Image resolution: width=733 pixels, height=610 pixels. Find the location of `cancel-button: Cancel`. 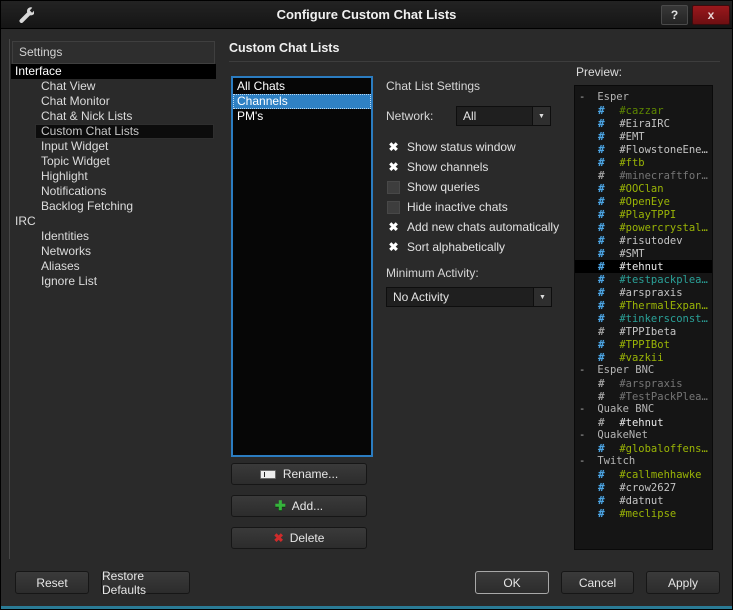

cancel-button: Cancel is located at coordinates (597, 582).